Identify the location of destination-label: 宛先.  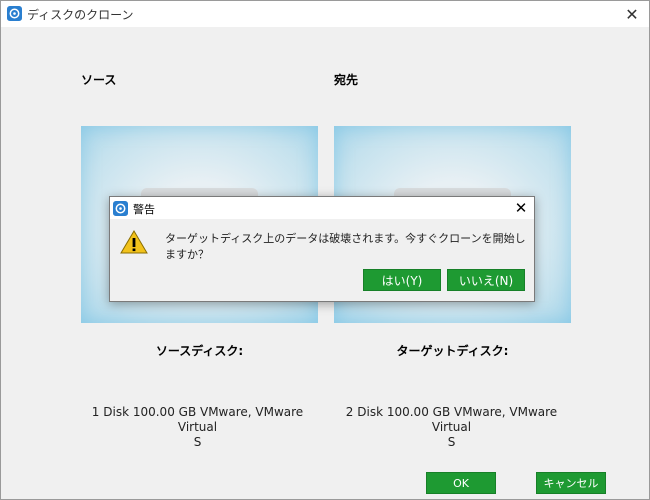
(346, 80).